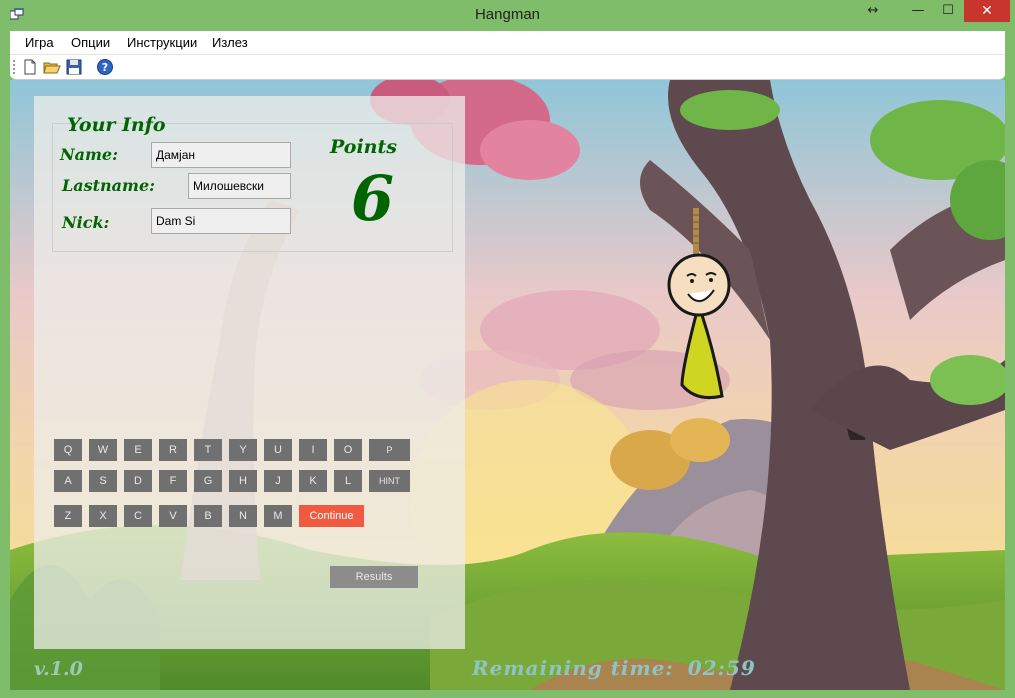 Image resolution: width=1015 pixels, height=698 pixels. What do you see at coordinates (116, 125) in the screenshot?
I see `your-info-heading: Your Info` at bounding box center [116, 125].